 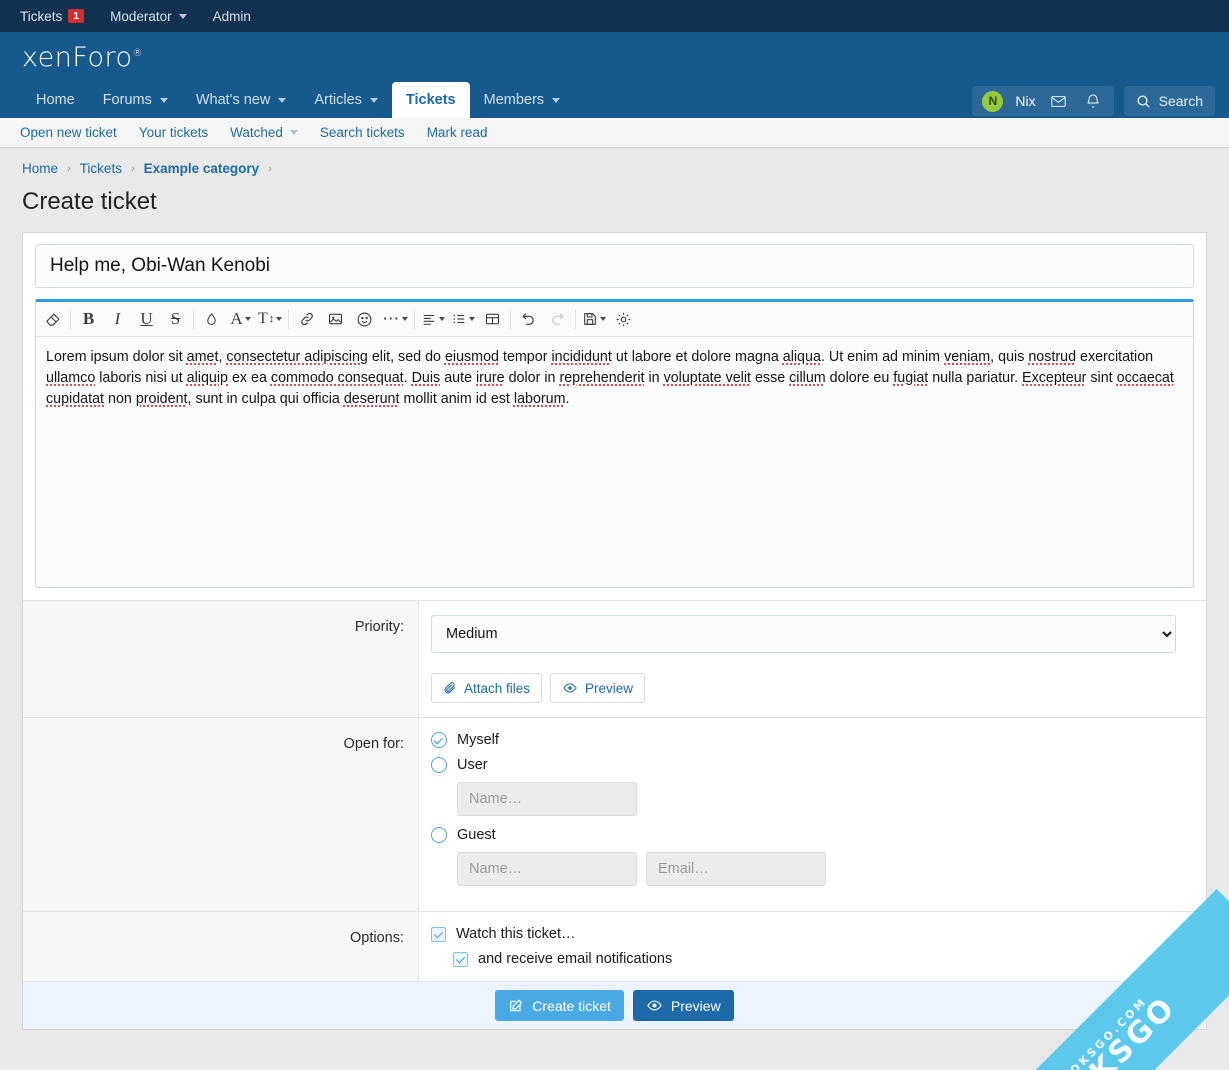 I want to click on user-name-input, so click(x=547, y=799).